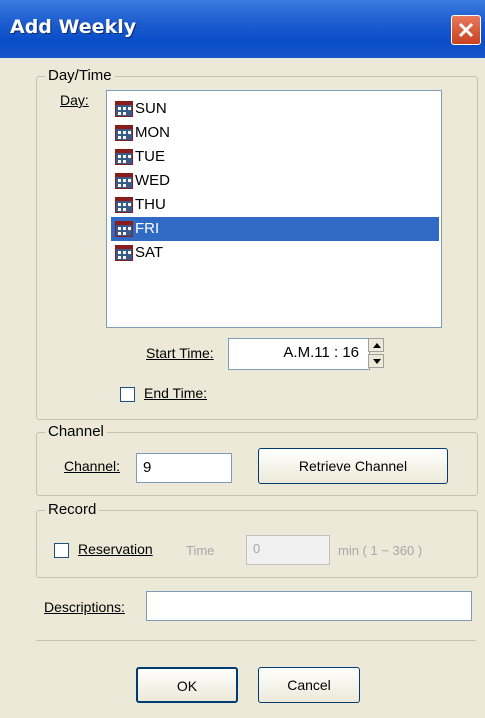 This screenshot has height=718, width=485. What do you see at coordinates (187, 685) in the screenshot?
I see `ok-button: OK` at bounding box center [187, 685].